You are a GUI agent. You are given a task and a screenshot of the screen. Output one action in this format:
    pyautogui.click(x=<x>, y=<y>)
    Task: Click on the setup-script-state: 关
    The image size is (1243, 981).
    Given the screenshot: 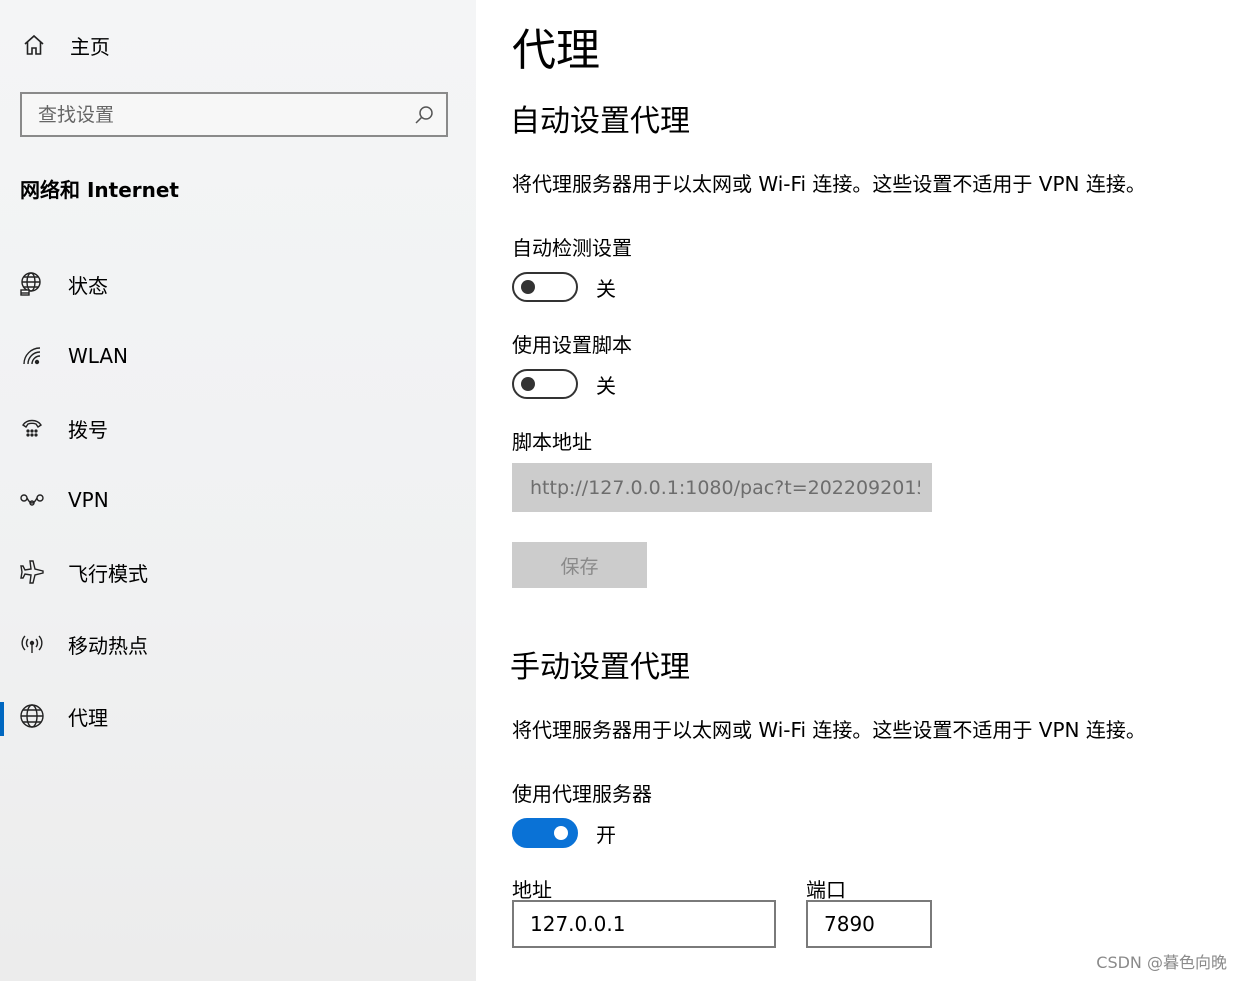 What is the action you would take?
    pyautogui.click(x=606, y=385)
    